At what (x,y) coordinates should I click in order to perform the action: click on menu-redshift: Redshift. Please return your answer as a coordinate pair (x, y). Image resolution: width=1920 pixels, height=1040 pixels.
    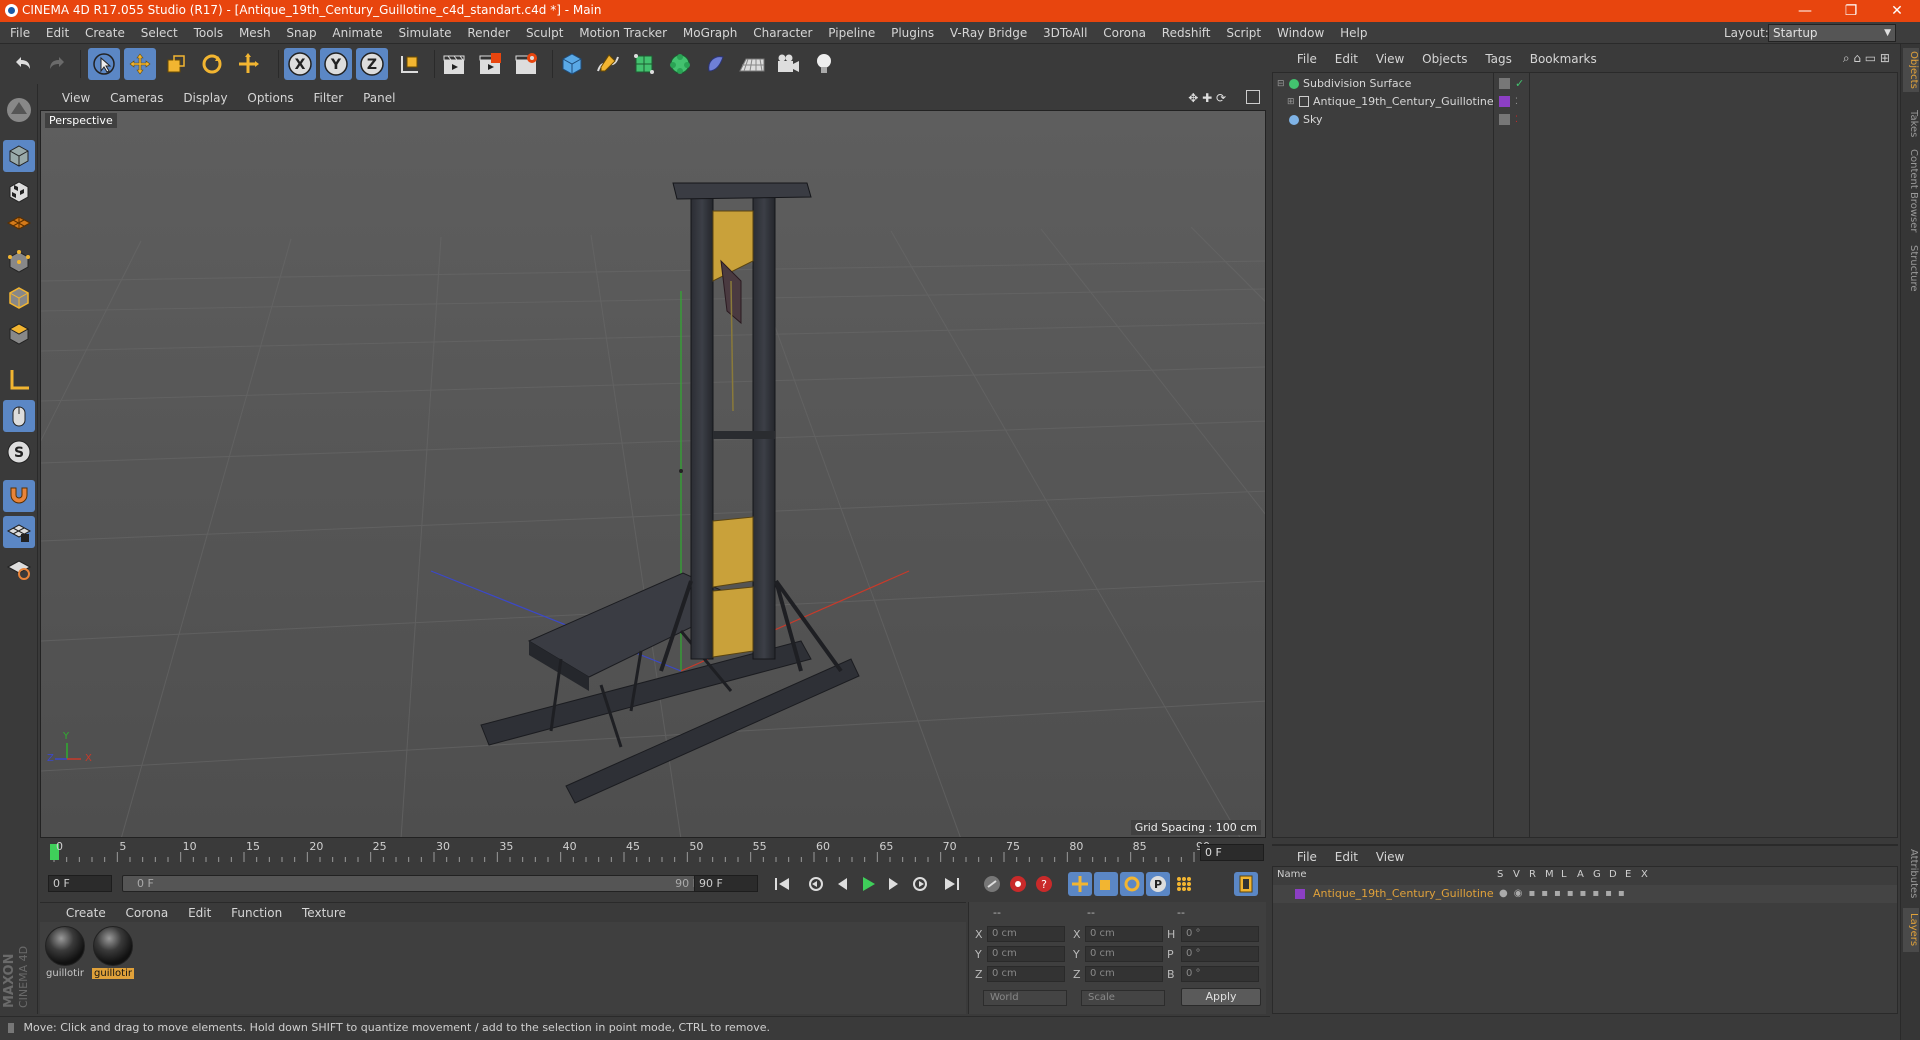
    Looking at the image, I should click on (1186, 33).